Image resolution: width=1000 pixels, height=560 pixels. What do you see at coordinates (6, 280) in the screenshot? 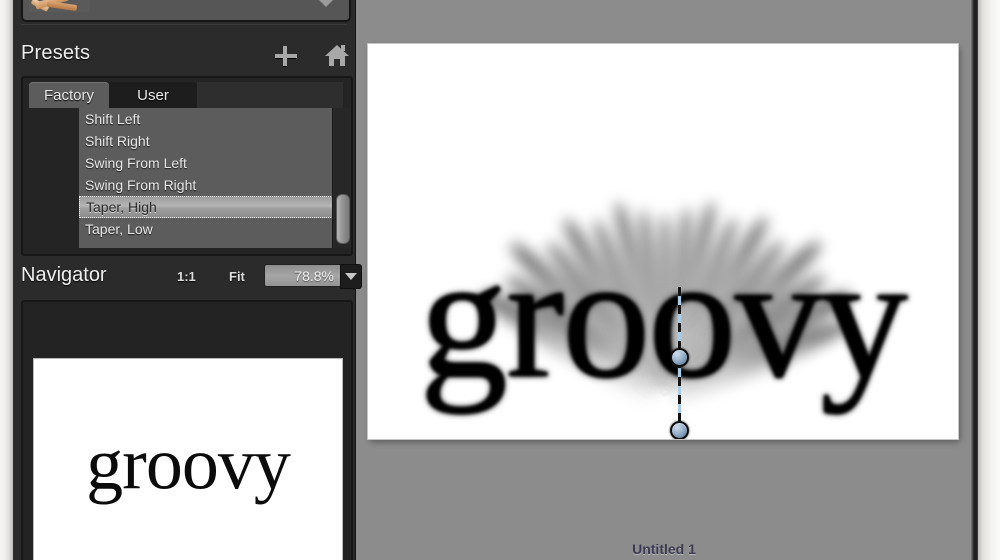
I see `window-left-shadow` at bounding box center [6, 280].